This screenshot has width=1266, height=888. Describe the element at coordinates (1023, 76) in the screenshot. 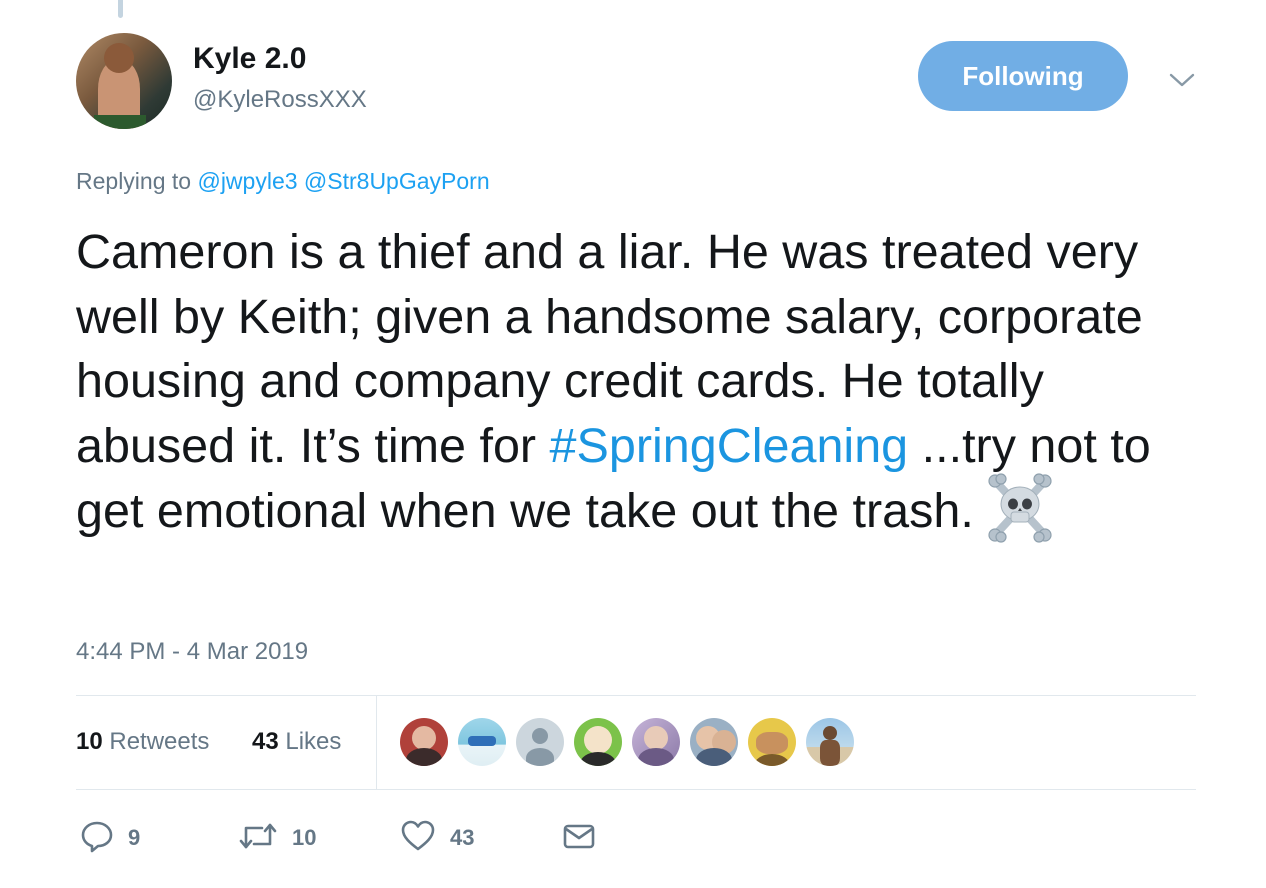

I see `following-button: Following` at that location.